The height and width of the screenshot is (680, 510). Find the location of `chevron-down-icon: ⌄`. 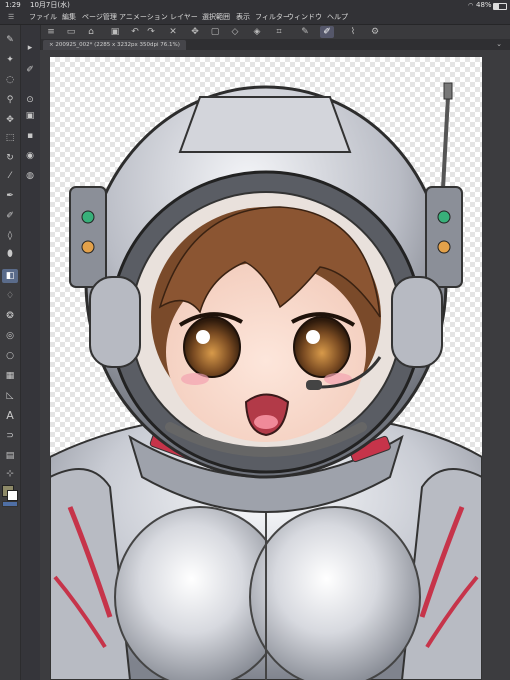

chevron-down-icon: ⌄ is located at coordinates (499, 44).